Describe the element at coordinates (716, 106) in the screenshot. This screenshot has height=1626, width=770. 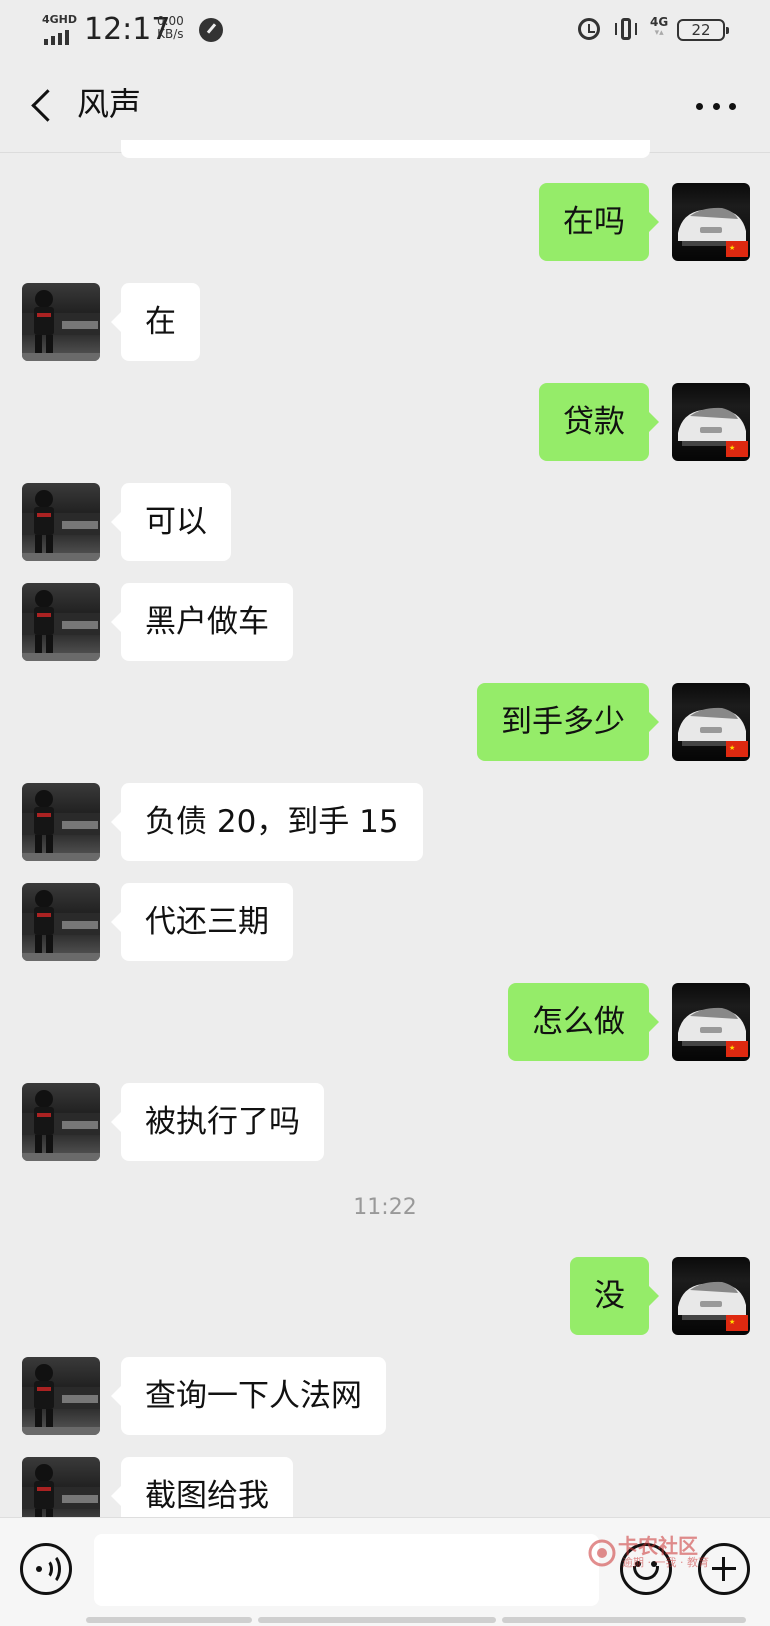
I see `more-options-icon` at that location.